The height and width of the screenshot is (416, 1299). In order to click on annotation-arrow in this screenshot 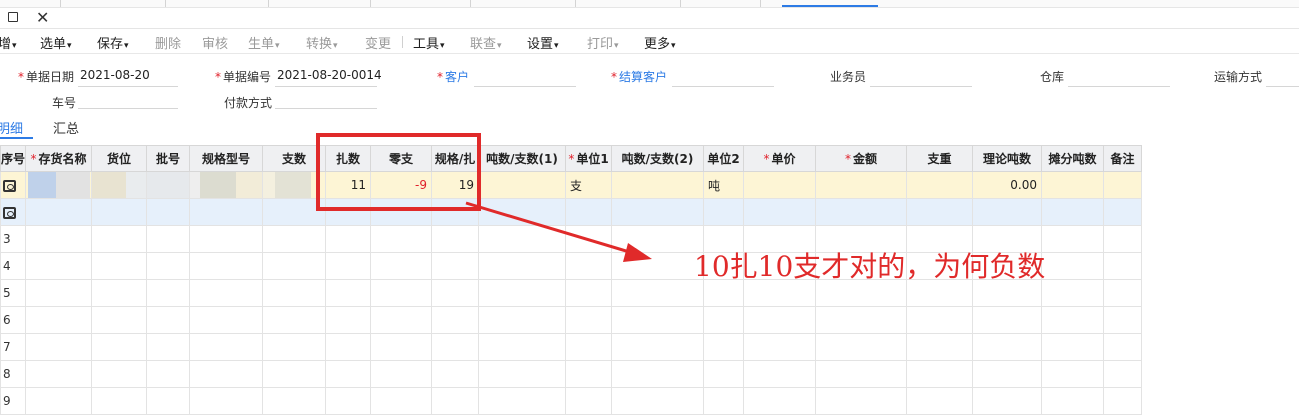, I will do `click(558, 231)`.